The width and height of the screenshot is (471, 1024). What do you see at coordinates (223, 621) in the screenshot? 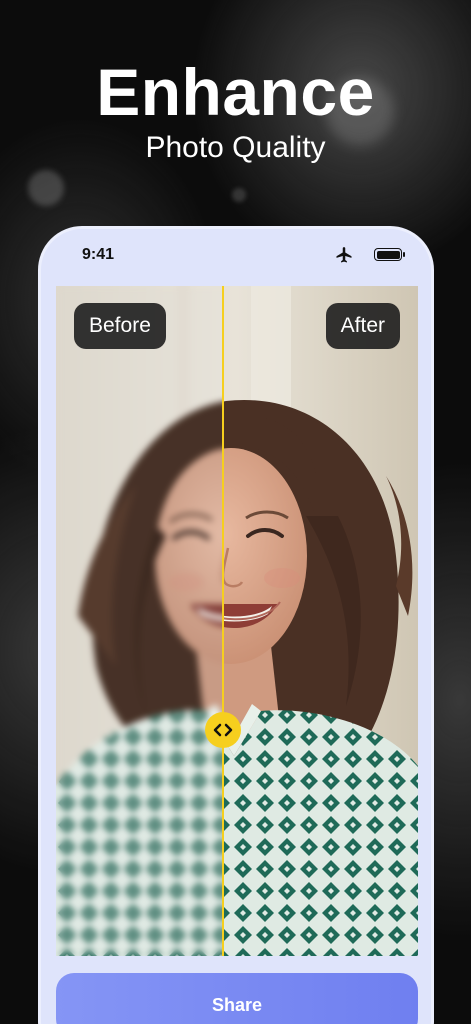
I see `comparison-divider` at bounding box center [223, 621].